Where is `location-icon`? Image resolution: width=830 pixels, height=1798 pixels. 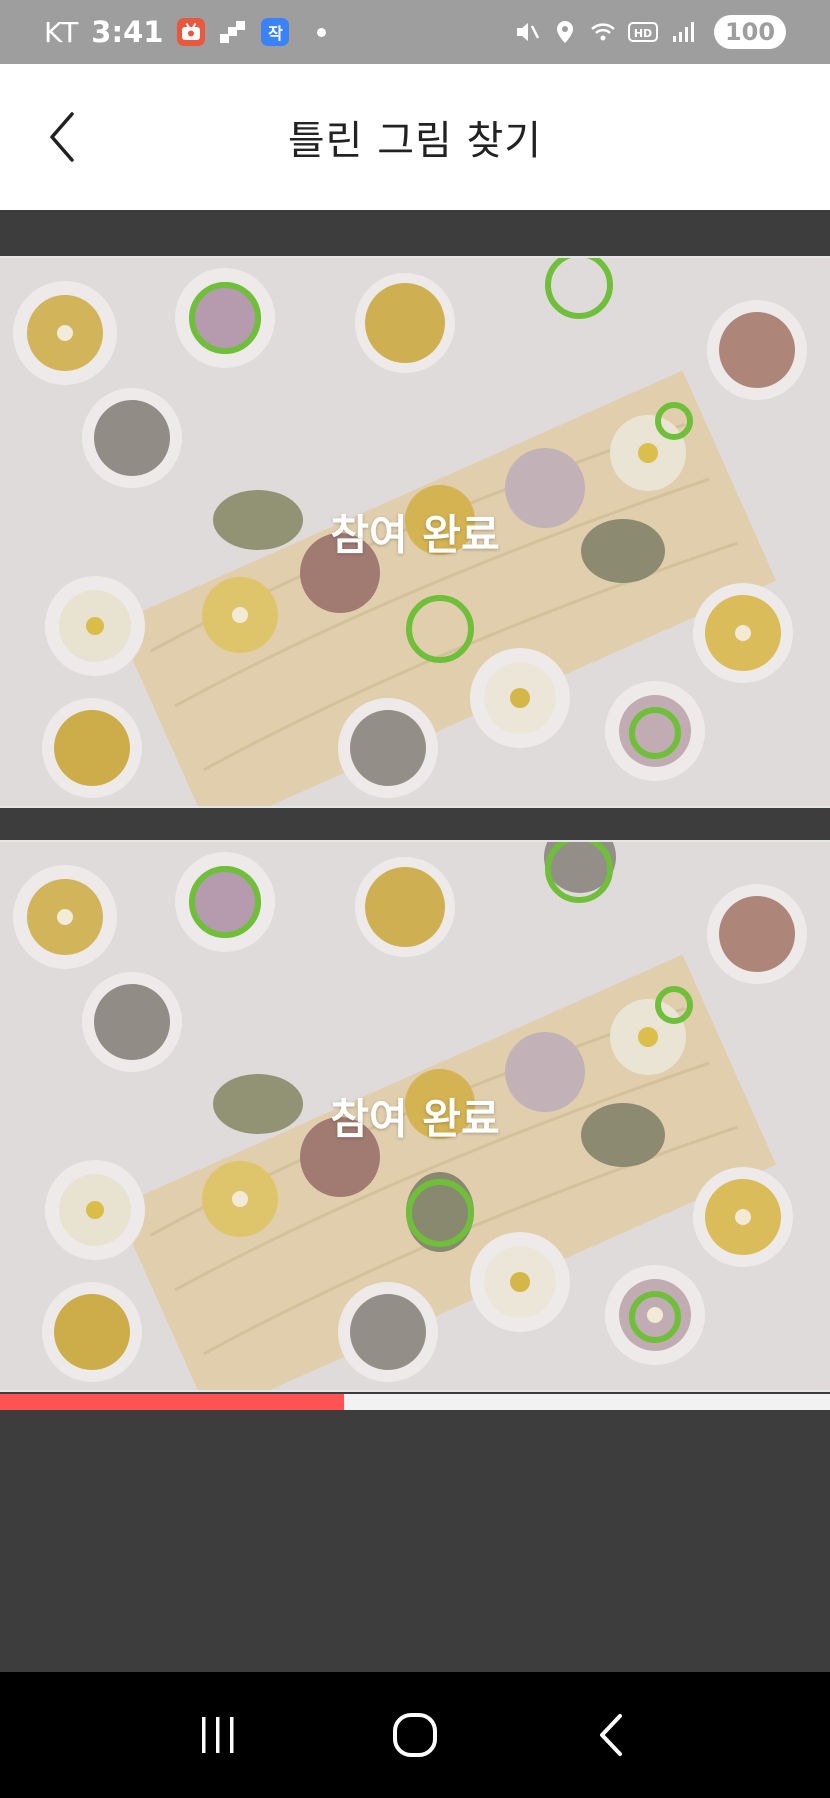 location-icon is located at coordinates (565, 32).